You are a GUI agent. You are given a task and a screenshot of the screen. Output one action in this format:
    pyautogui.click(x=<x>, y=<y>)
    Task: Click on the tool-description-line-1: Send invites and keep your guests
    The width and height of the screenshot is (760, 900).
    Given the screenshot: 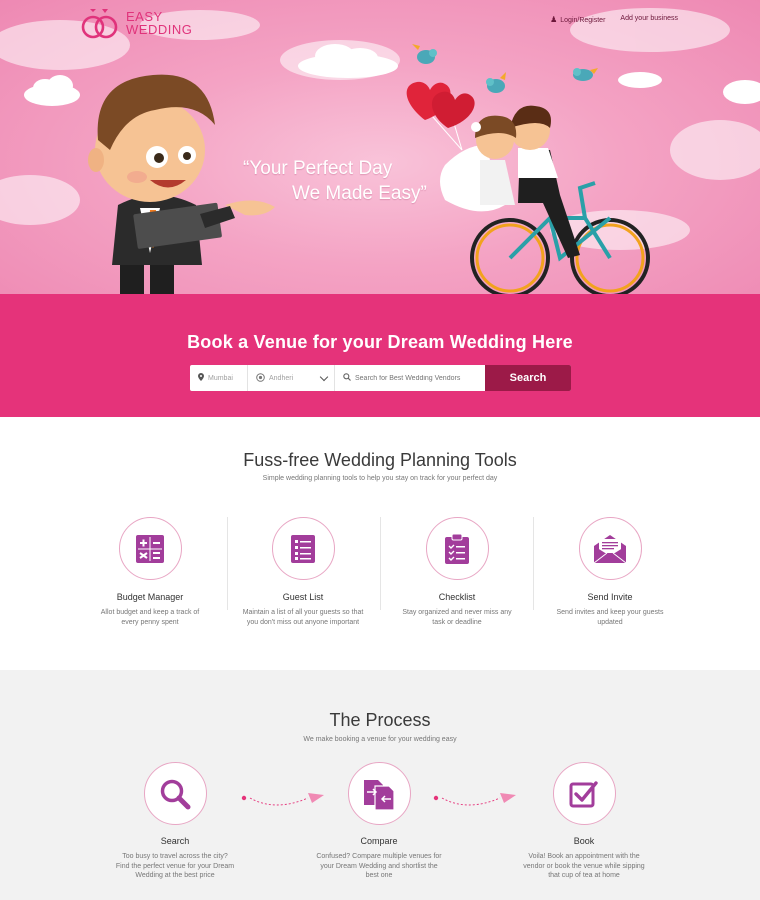 What is the action you would take?
    pyautogui.click(x=610, y=612)
    